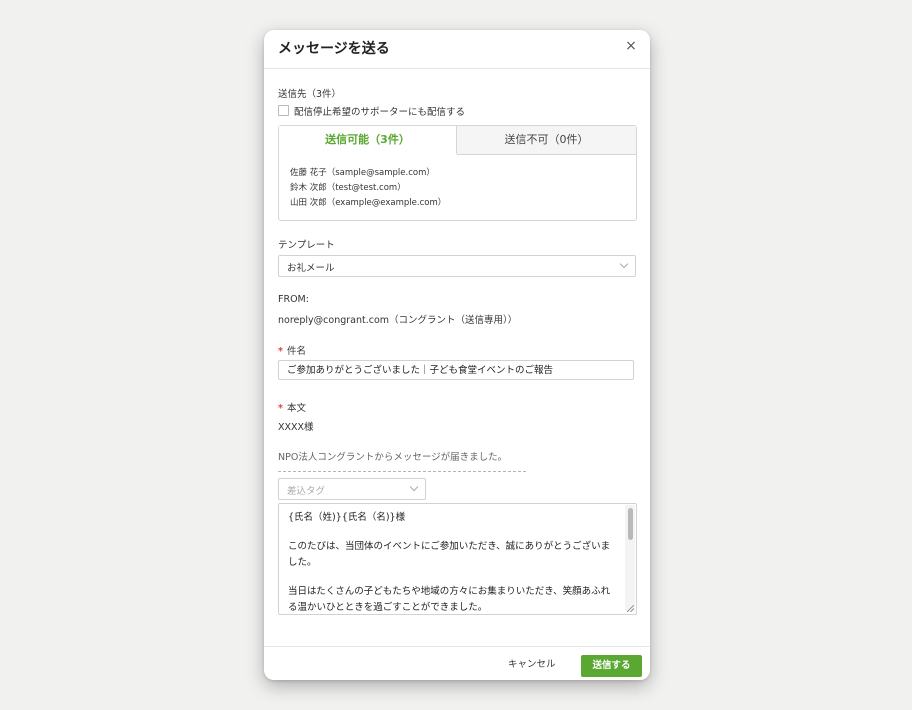 This screenshot has height=710, width=912. Describe the element at coordinates (362, 173) in the screenshot. I see `recipient-item: 佐藤 花子（sample@sample.com）` at that location.